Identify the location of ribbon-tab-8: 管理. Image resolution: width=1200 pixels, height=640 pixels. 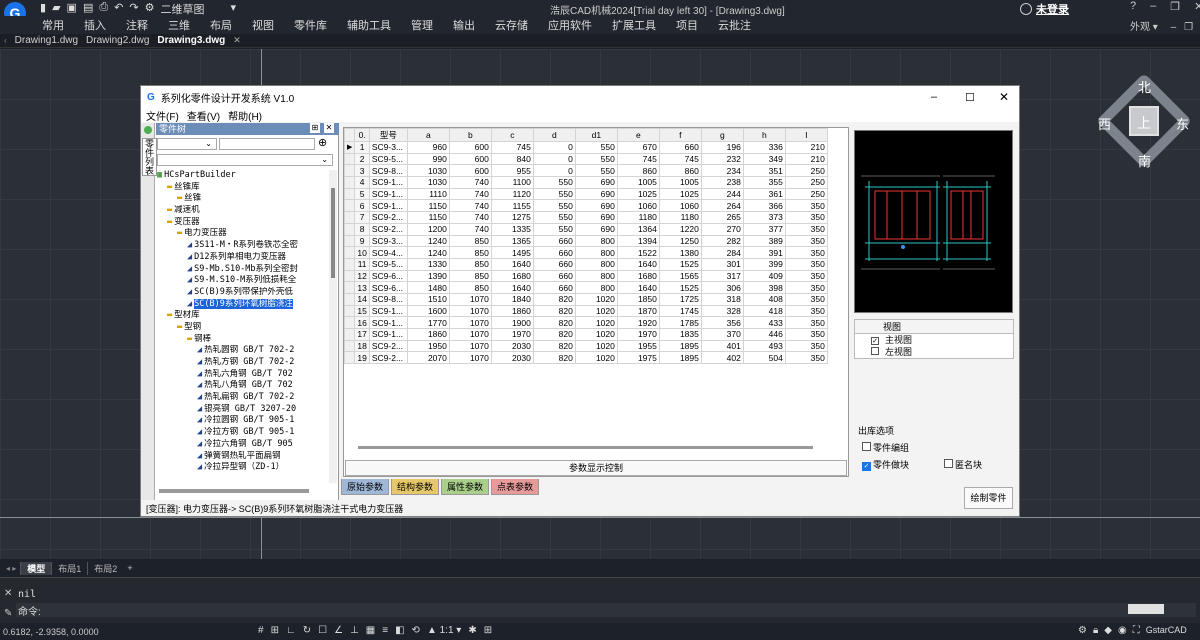
(422, 25).